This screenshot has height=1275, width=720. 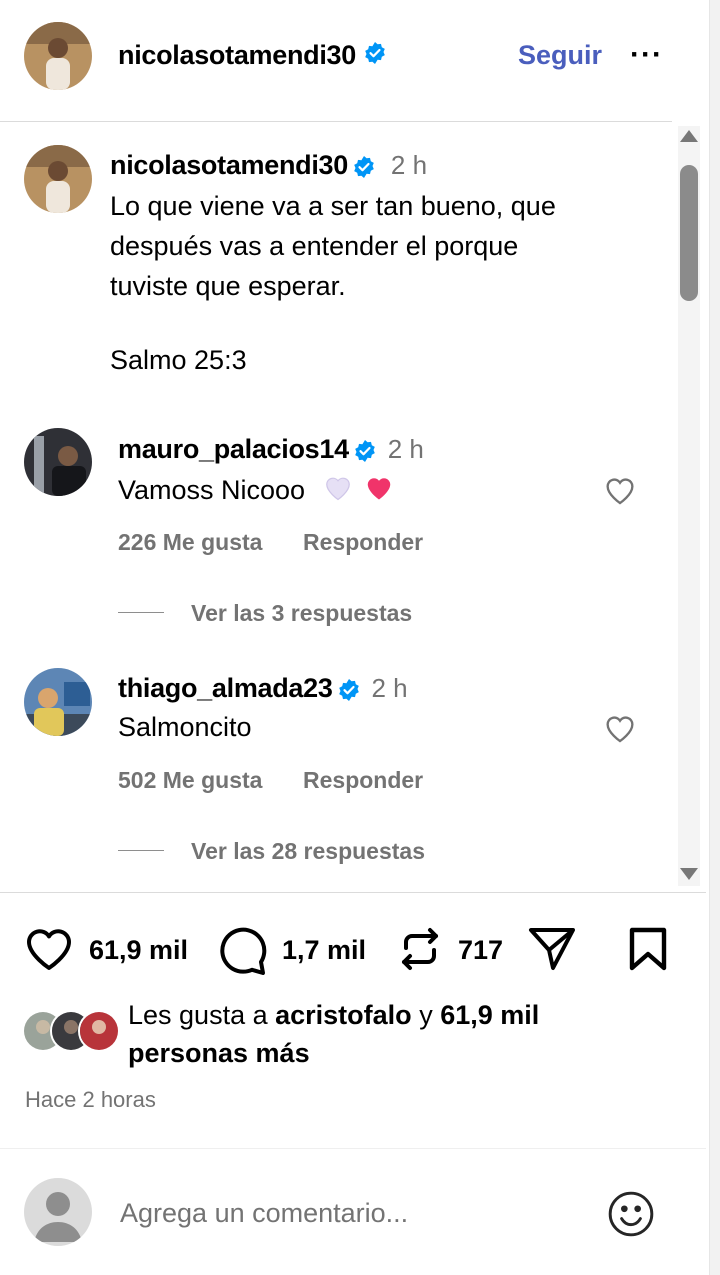 I want to click on liked-by-rest: personas más, so click(x=219, y=1053).